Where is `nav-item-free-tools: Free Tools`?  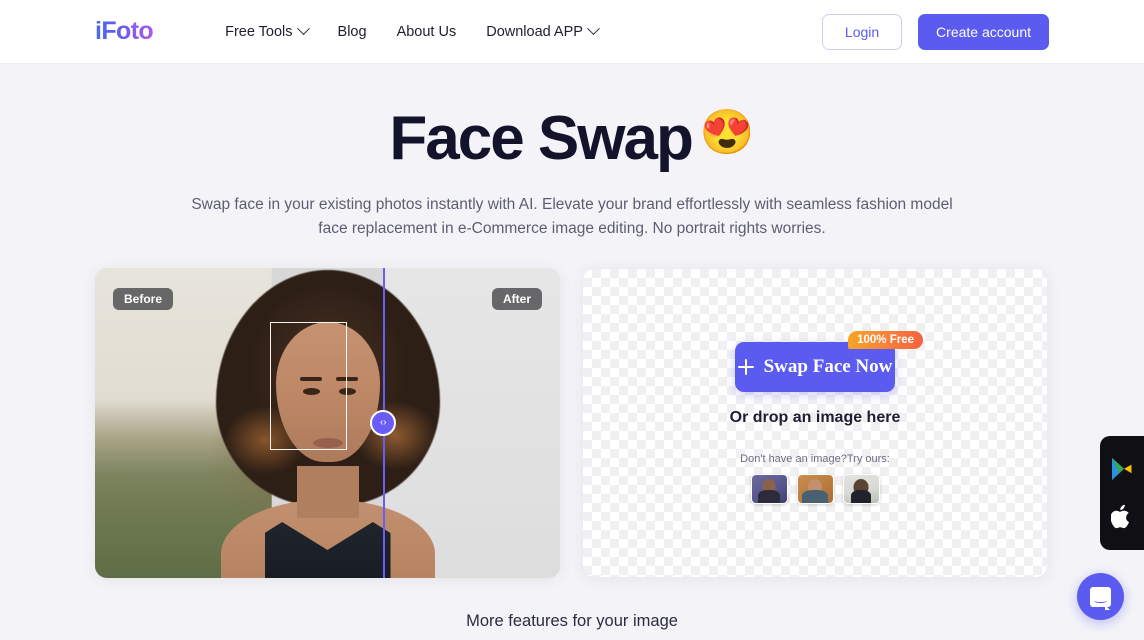 nav-item-free-tools: Free Tools is located at coordinates (267, 31).